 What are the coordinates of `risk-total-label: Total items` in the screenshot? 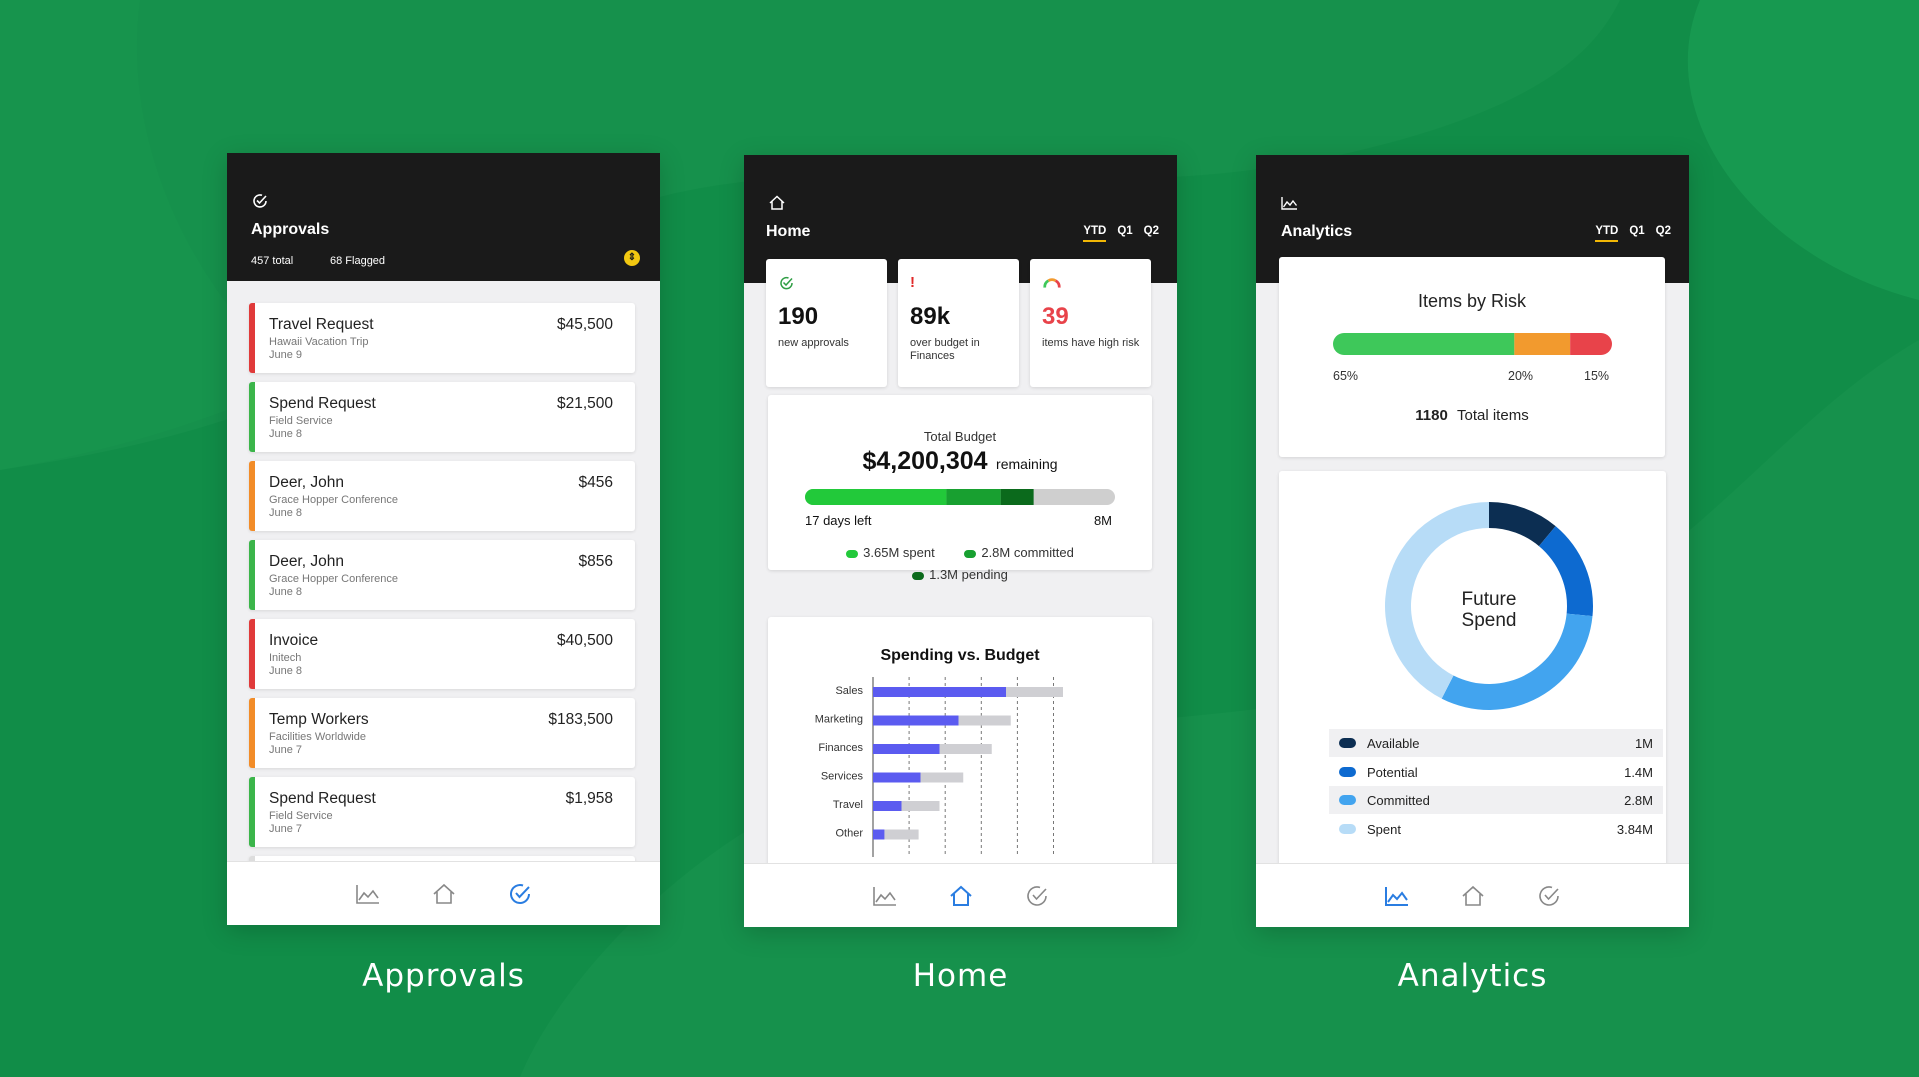 It's located at (1493, 415).